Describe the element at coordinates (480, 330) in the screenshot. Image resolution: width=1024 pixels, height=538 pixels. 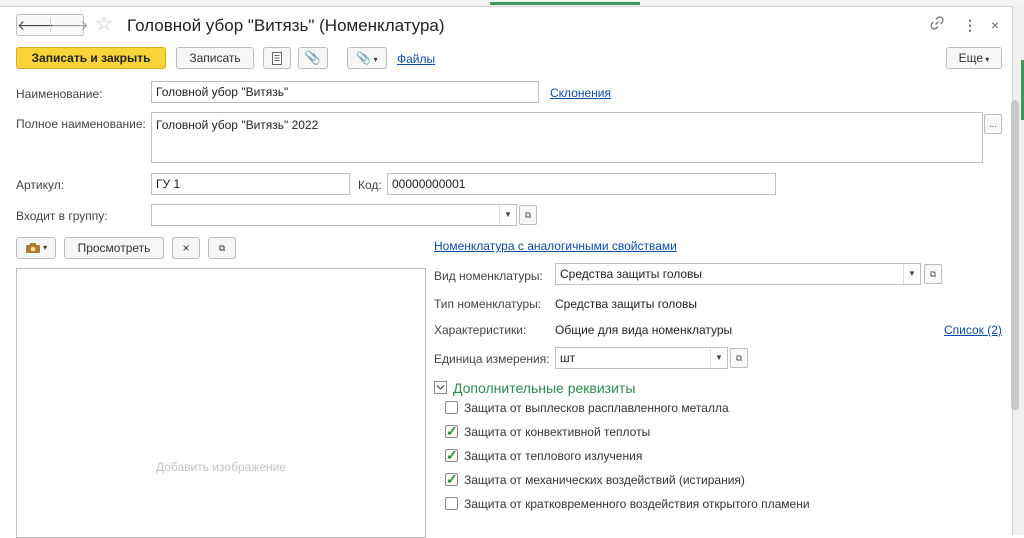
I see `characteristics-label: Характеристики:` at that location.